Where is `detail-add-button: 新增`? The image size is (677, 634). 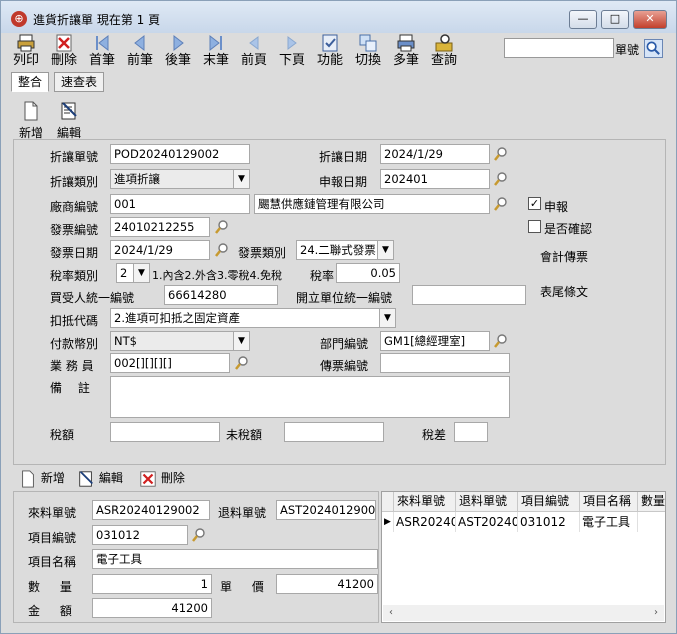 detail-add-button: 新增 is located at coordinates (42, 478).